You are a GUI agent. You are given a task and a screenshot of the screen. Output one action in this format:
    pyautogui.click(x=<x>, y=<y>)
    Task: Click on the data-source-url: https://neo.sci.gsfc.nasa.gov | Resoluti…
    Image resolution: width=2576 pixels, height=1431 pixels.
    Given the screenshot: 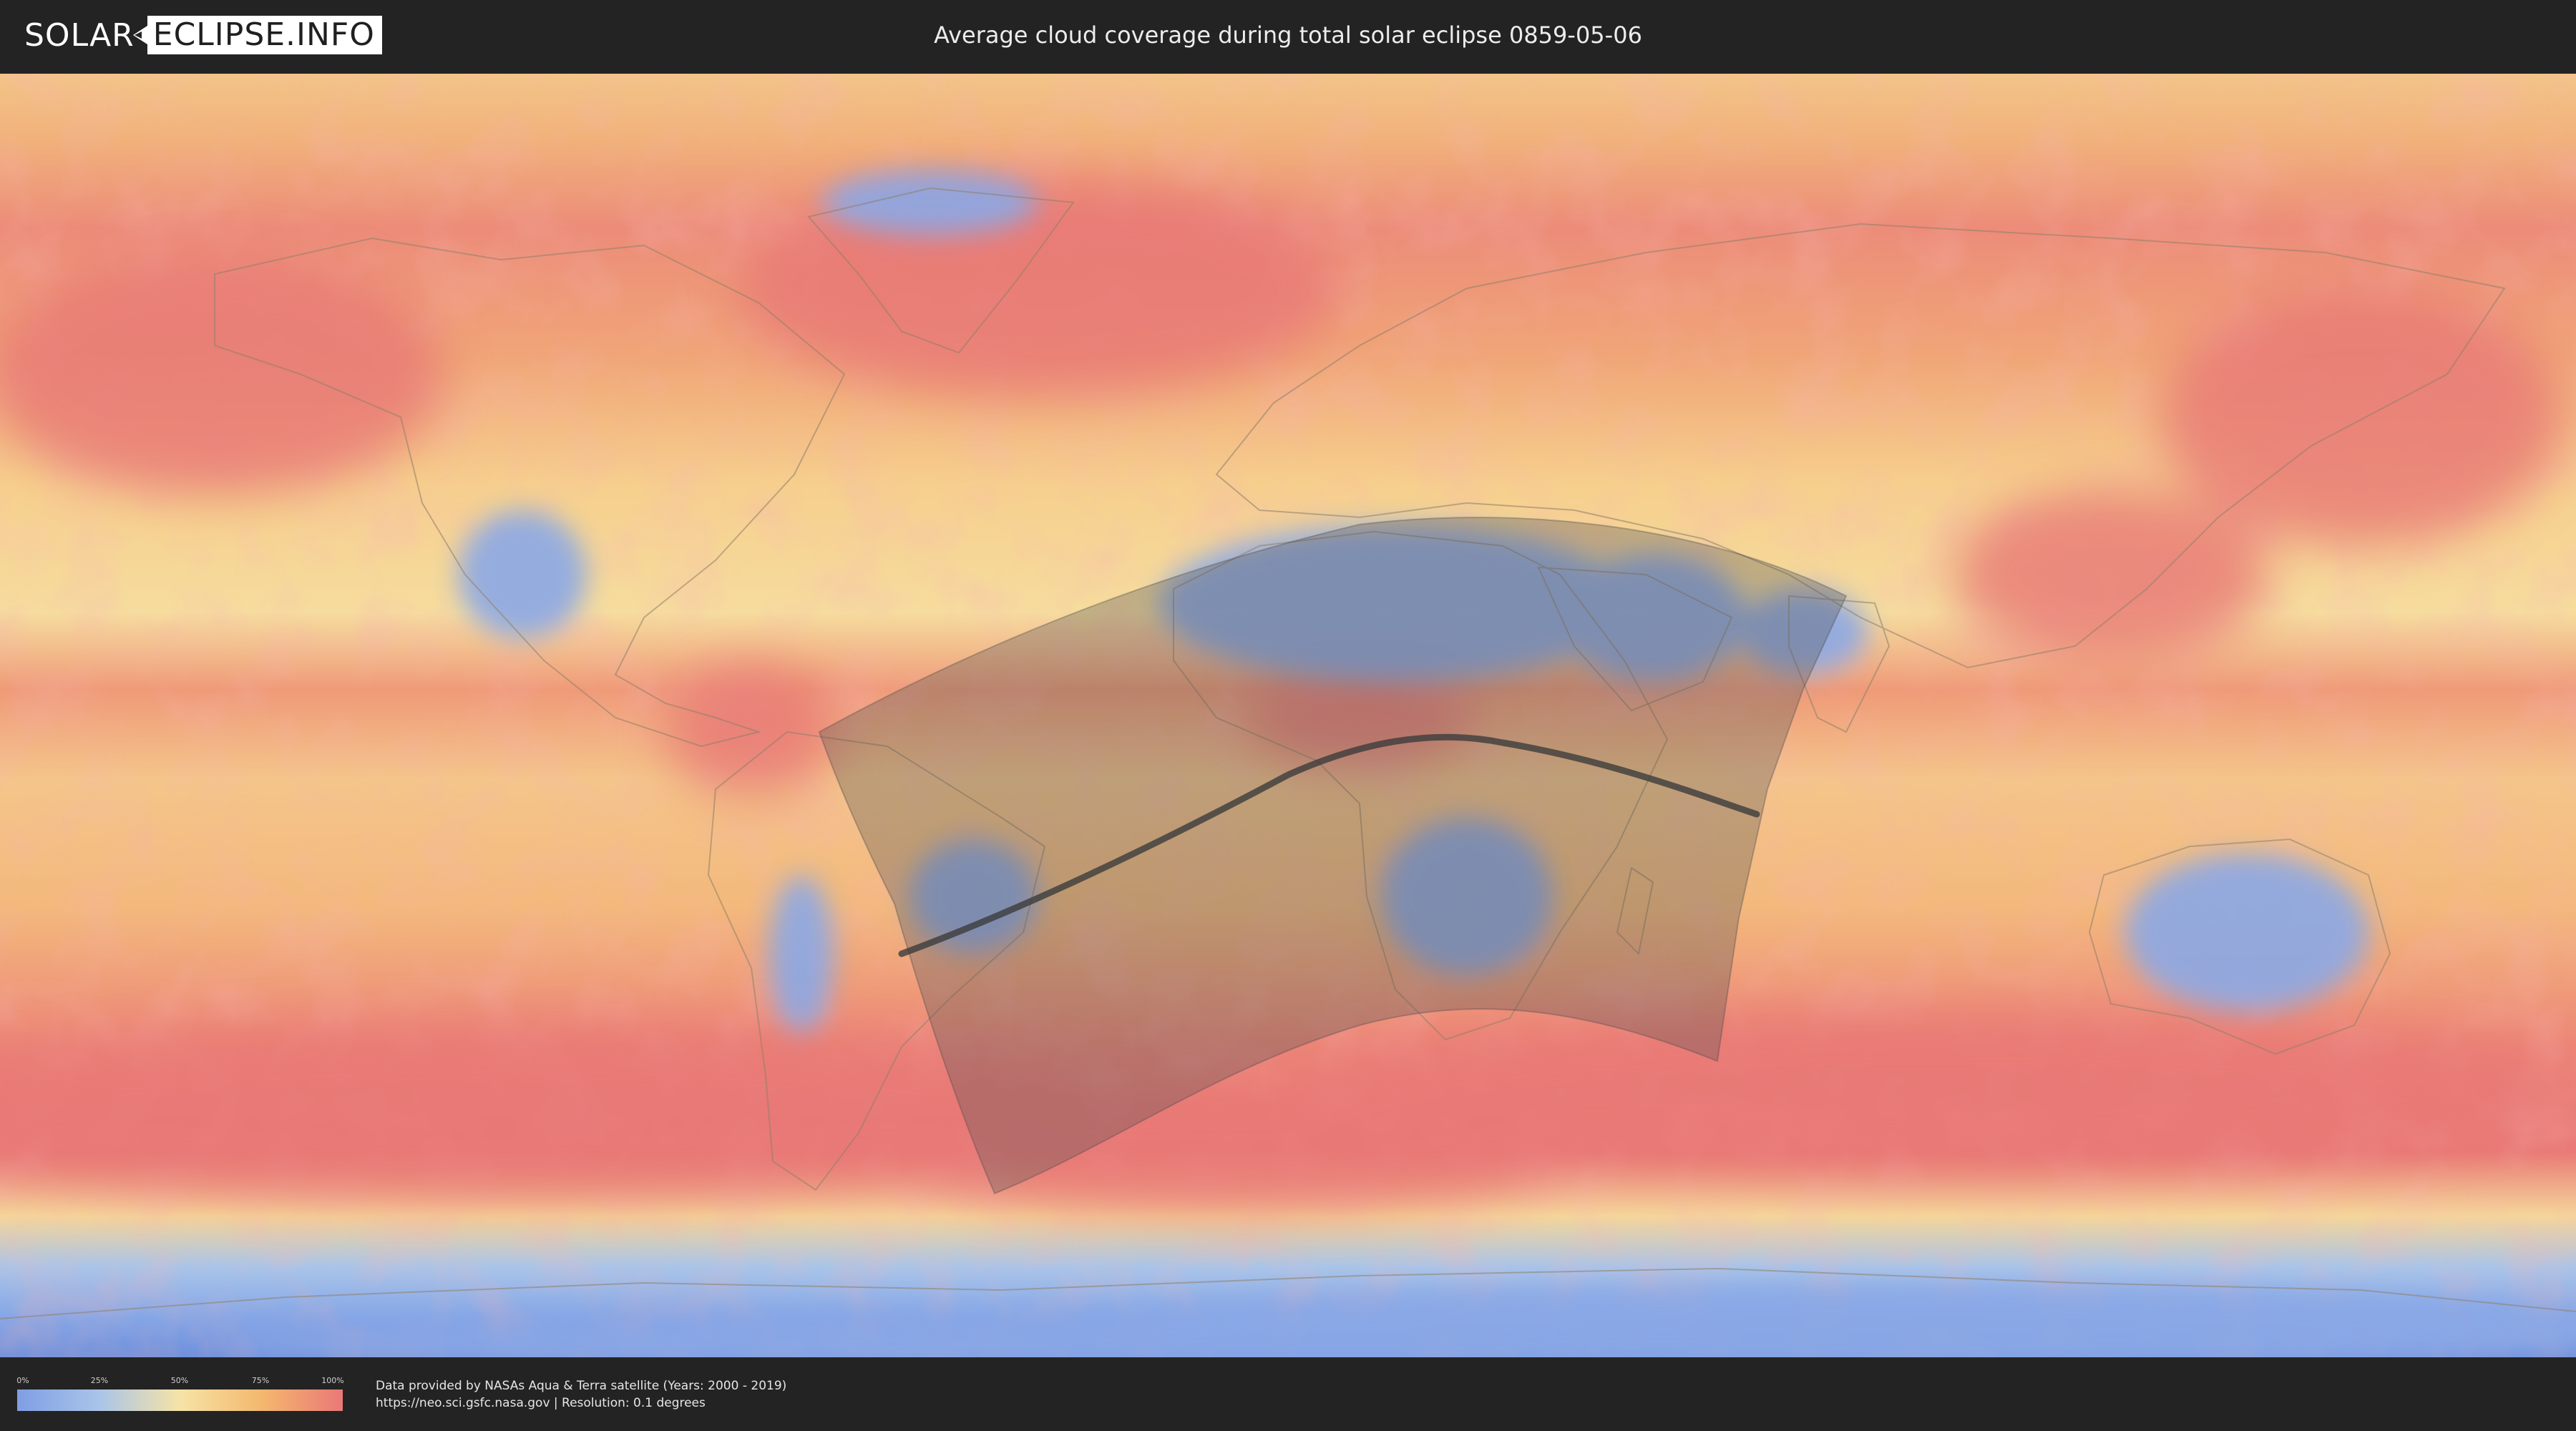 What is the action you would take?
    pyautogui.click(x=541, y=1403)
    